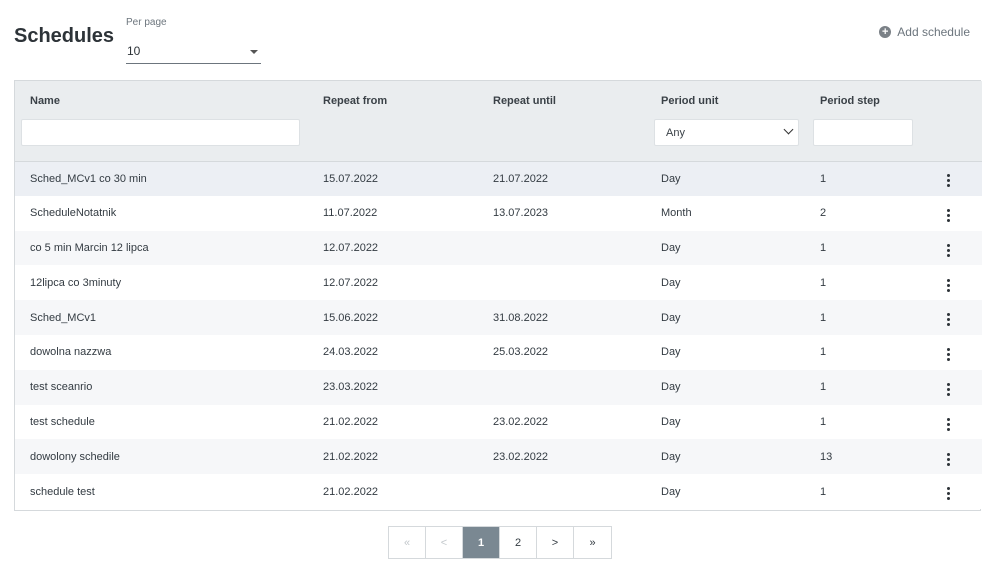 Image resolution: width=995 pixels, height=564 pixels. What do you see at coordinates (71, 352) in the screenshot?
I see `name-cell: dowolna nazzwa` at bounding box center [71, 352].